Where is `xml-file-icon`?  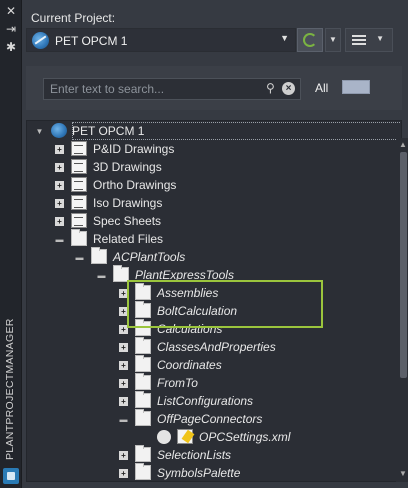 xml-file-icon is located at coordinates (185, 436).